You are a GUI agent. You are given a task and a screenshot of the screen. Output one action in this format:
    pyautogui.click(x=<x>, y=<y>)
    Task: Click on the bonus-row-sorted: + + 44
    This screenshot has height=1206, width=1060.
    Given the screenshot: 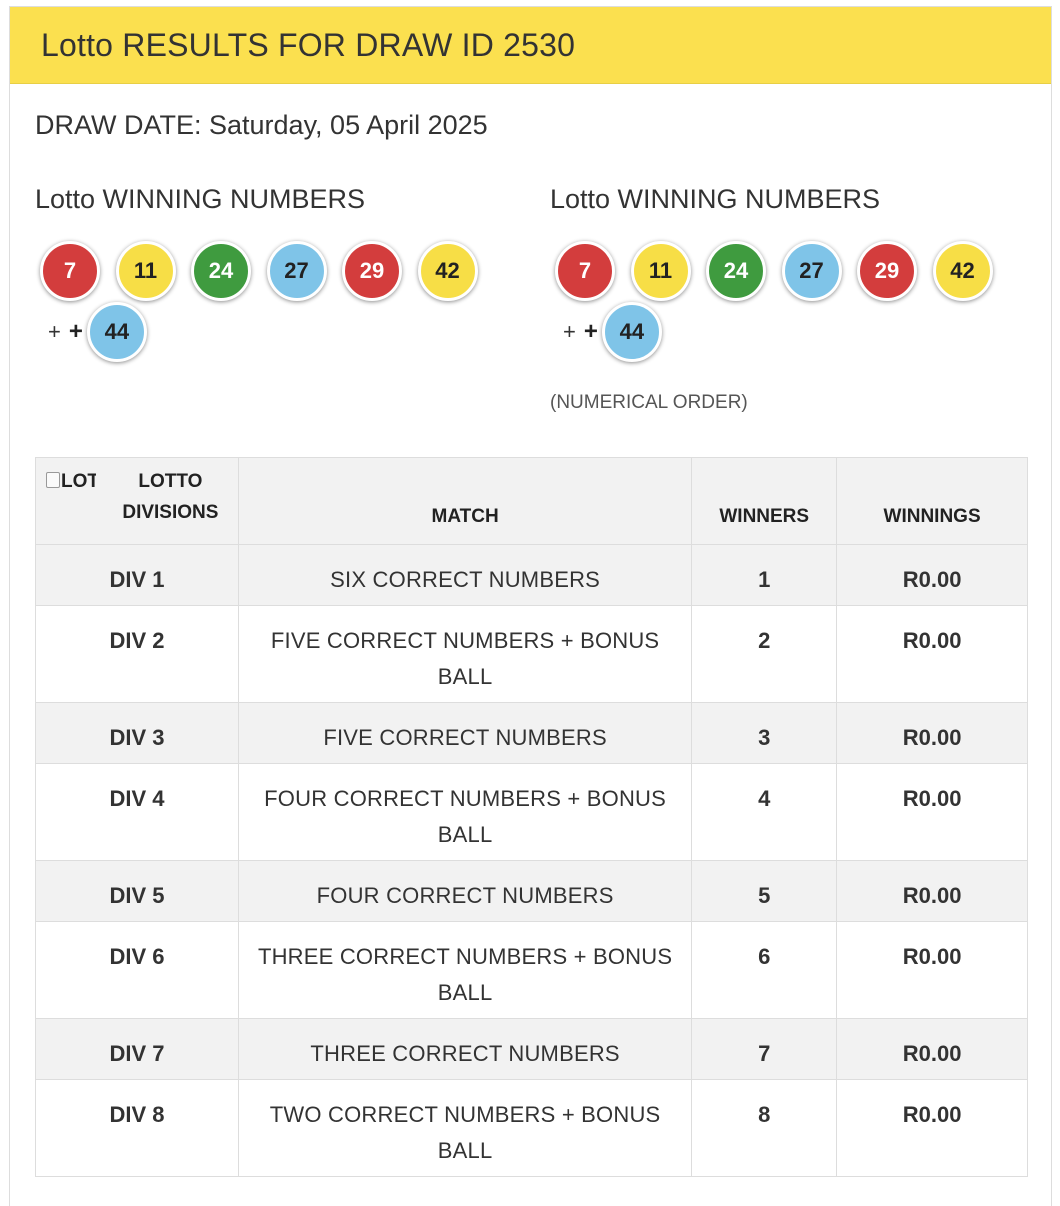 What is the action you would take?
    pyautogui.click(x=620, y=332)
    